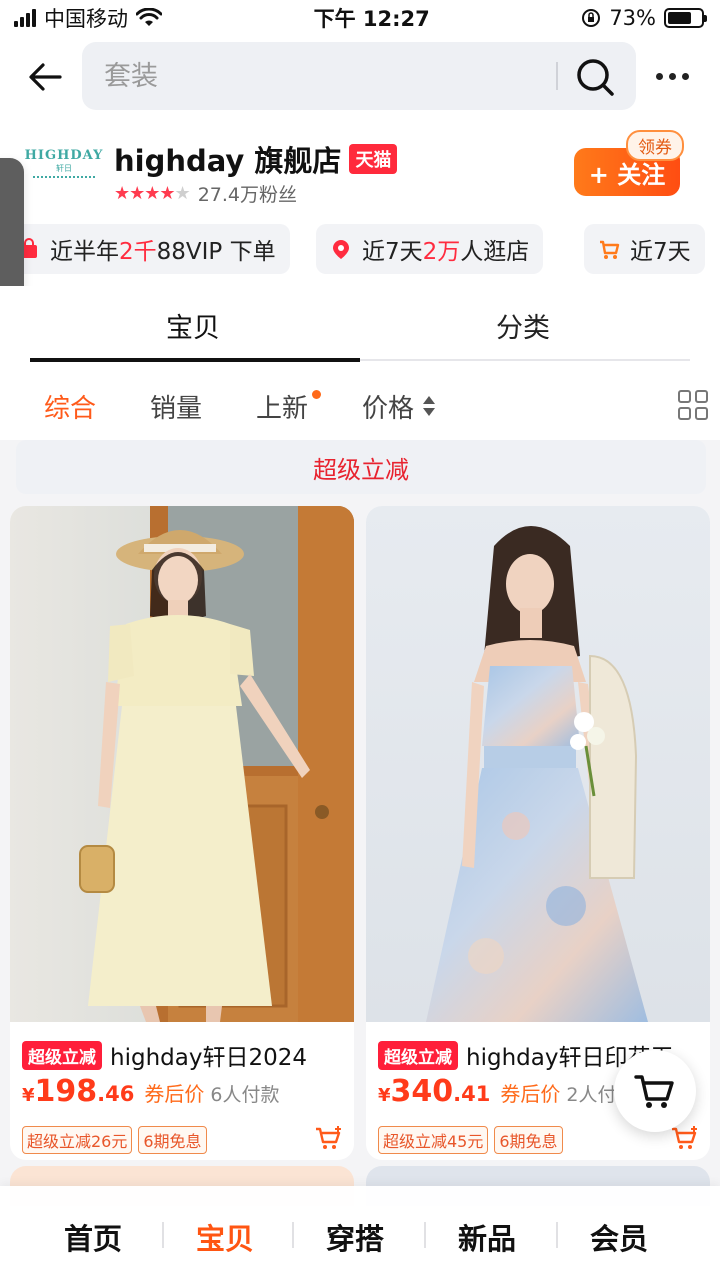  What do you see at coordinates (78, 1091) in the screenshot?
I see `price: ¥198.46` at bounding box center [78, 1091].